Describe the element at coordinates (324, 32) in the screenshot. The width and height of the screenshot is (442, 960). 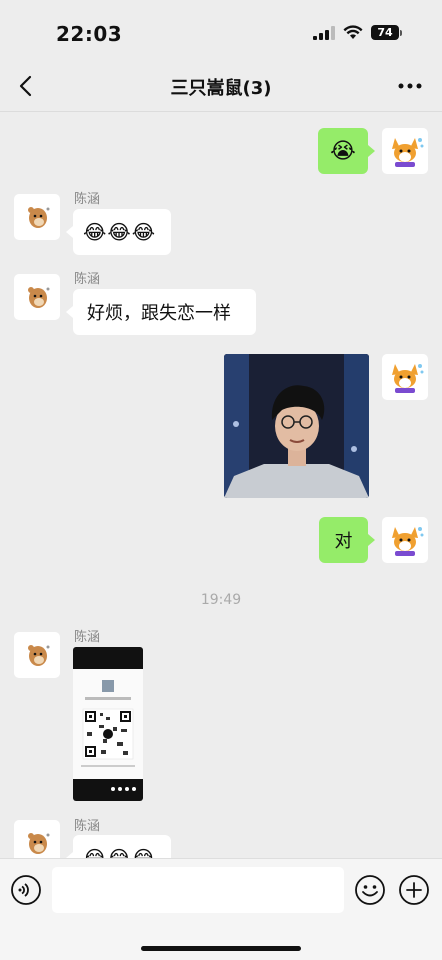
I see `signal-icon` at that location.